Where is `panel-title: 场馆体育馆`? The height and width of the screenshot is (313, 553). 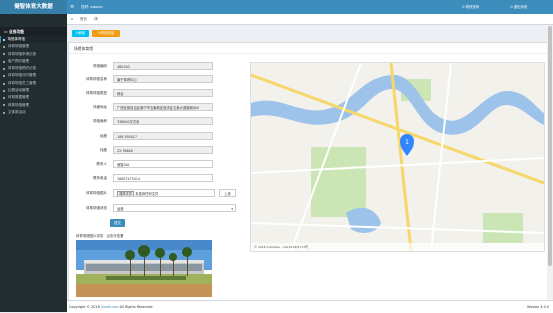 panel-title: 场馆体育馆 is located at coordinates (83, 48).